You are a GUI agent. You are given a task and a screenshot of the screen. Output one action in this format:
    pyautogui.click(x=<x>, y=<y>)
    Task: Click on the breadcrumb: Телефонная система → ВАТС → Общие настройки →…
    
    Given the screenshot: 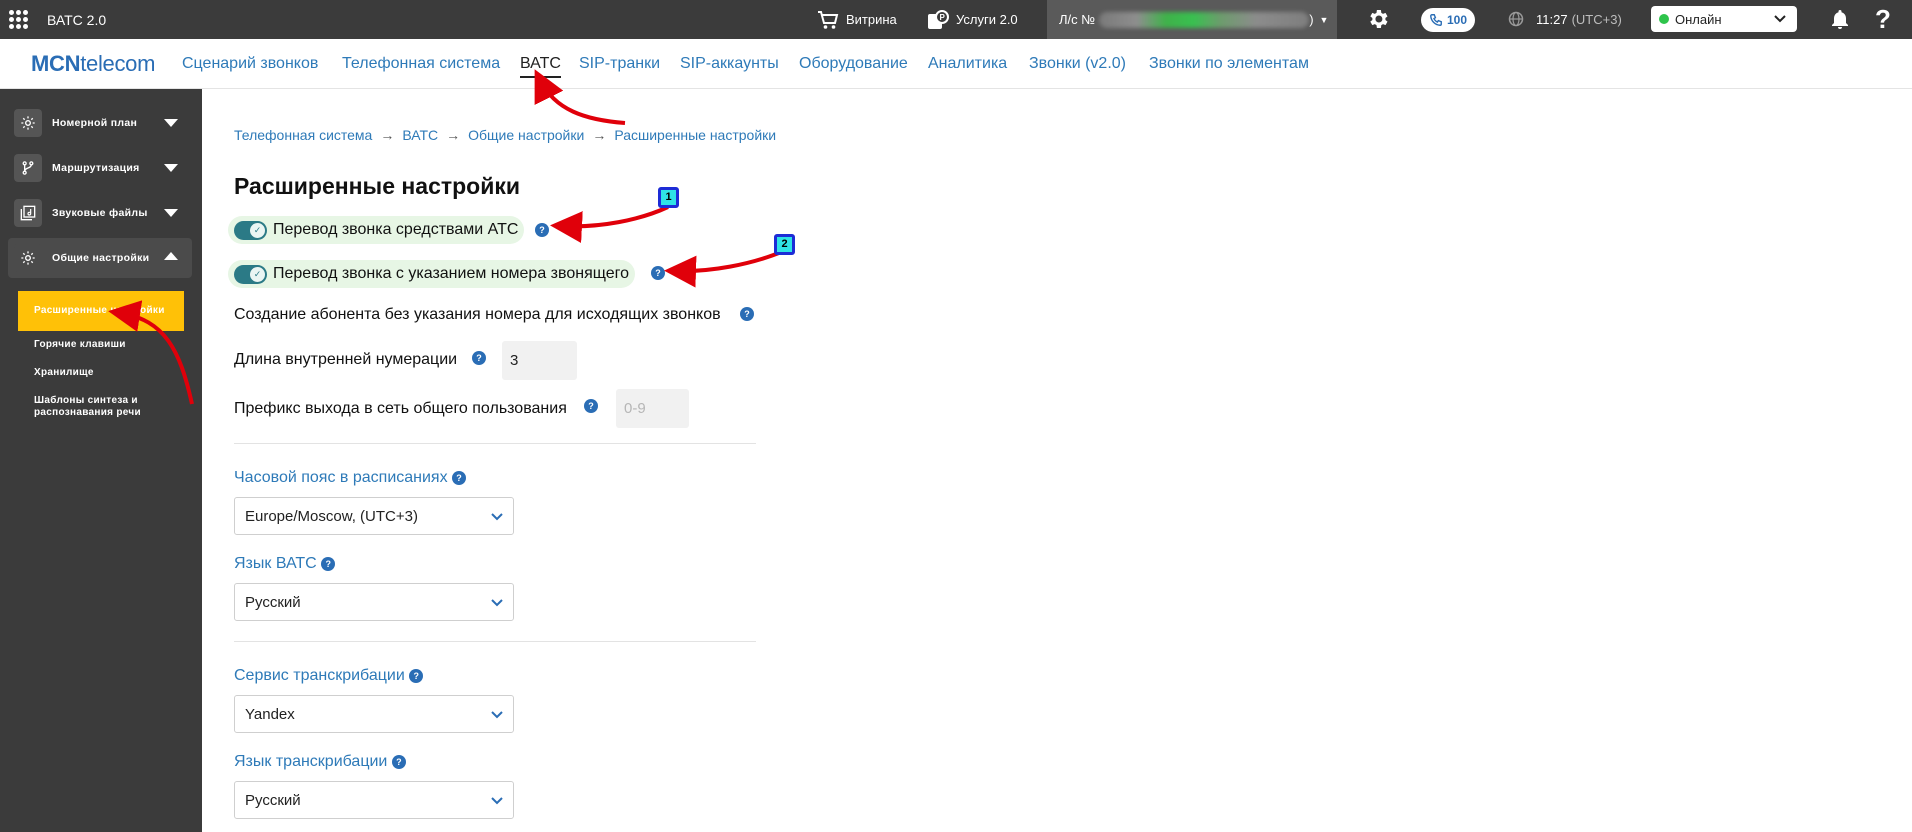 What is the action you would take?
    pyautogui.click(x=505, y=135)
    